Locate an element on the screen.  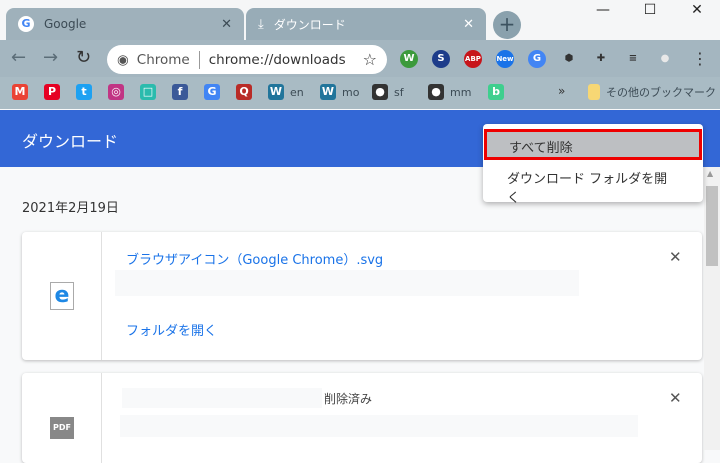
more-actions-menu: すべて削除 ダウンロード フォルダを開く is located at coordinates (593, 165).